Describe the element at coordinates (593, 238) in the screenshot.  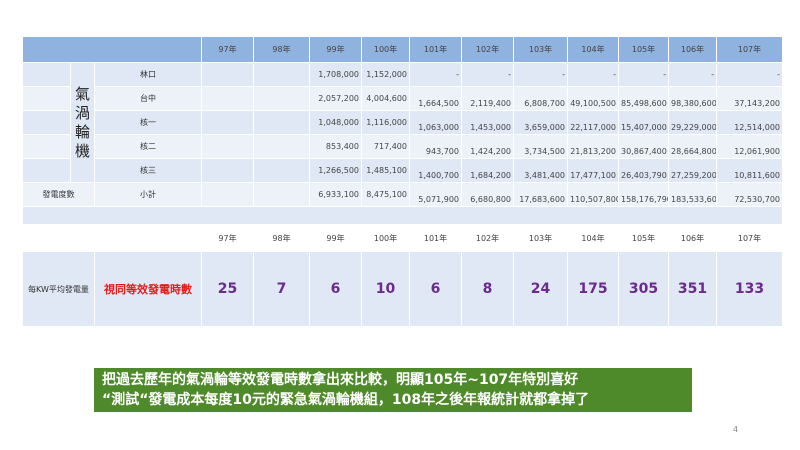
I see `hours-year-cell: 104年` at that location.